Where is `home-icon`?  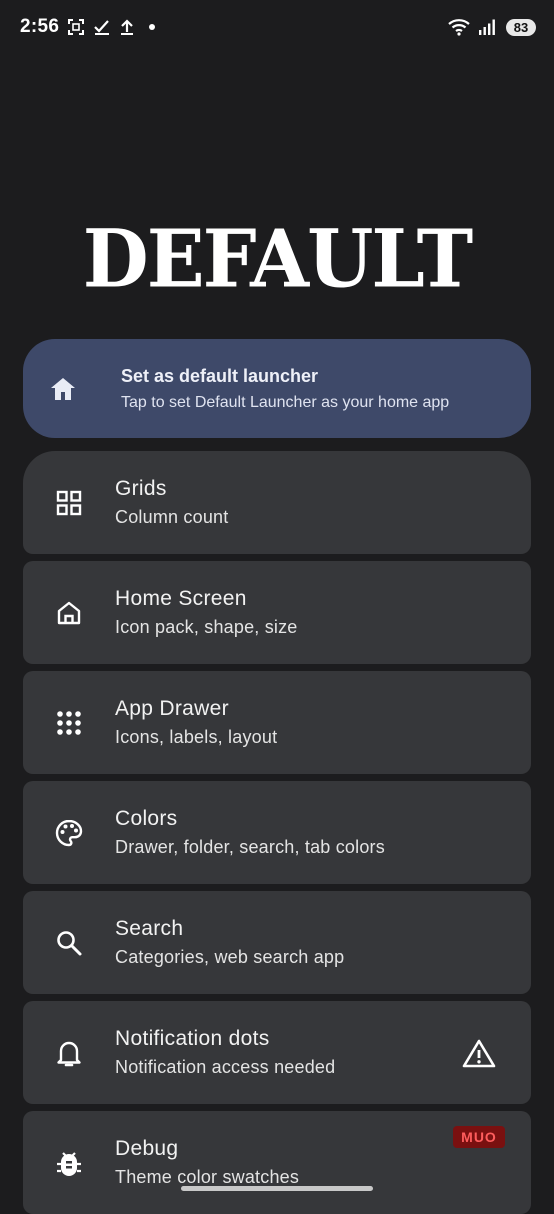 home-icon is located at coordinates (73, 389).